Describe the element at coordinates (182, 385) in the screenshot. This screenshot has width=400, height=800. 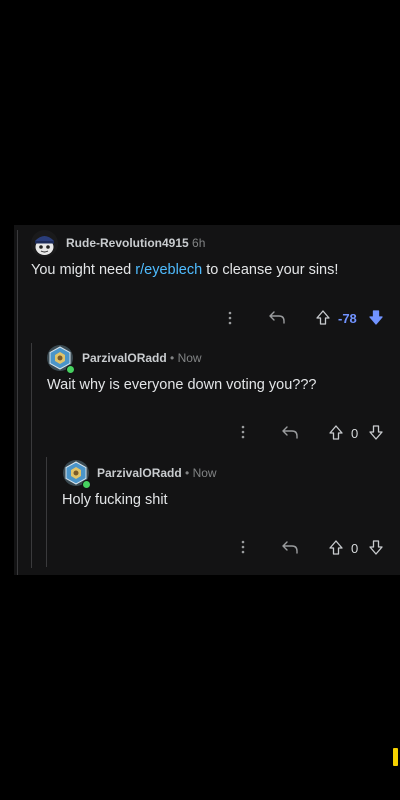
I see `comment-body: Wait why is everyone down voting you???` at that location.